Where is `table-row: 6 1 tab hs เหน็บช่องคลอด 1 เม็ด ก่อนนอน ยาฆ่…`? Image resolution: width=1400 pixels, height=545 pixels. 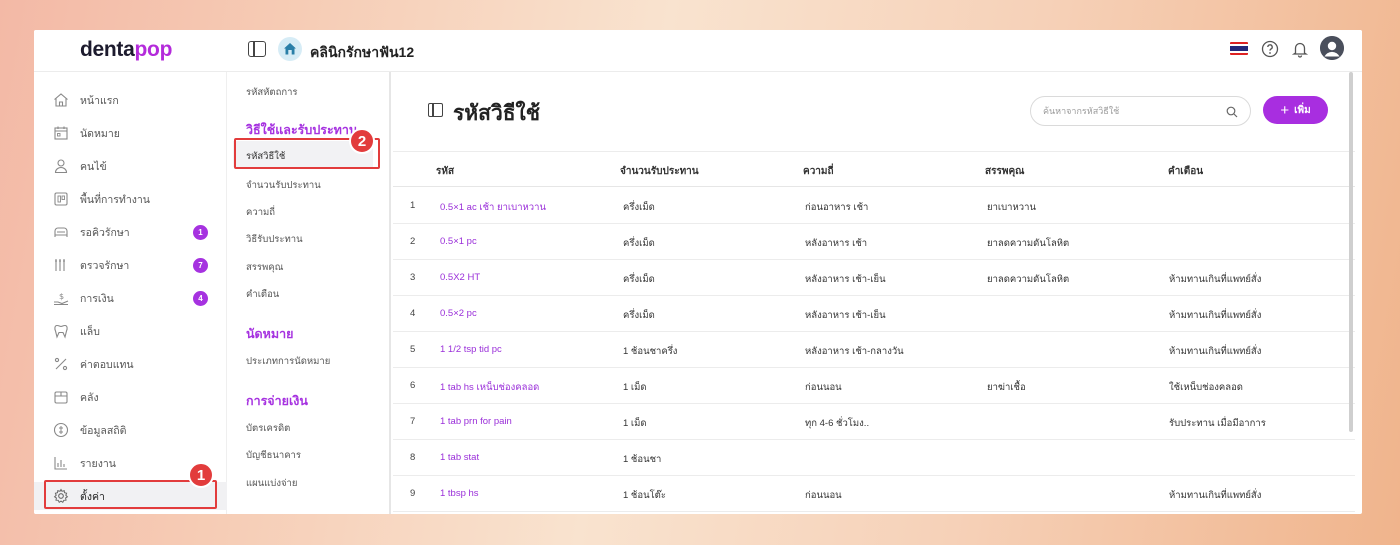
table-row: 6 1 tab hs เหน็บช่องคลอด 1 เม็ด ก่อนนอน ยาฆ่… is located at coordinates (874, 386).